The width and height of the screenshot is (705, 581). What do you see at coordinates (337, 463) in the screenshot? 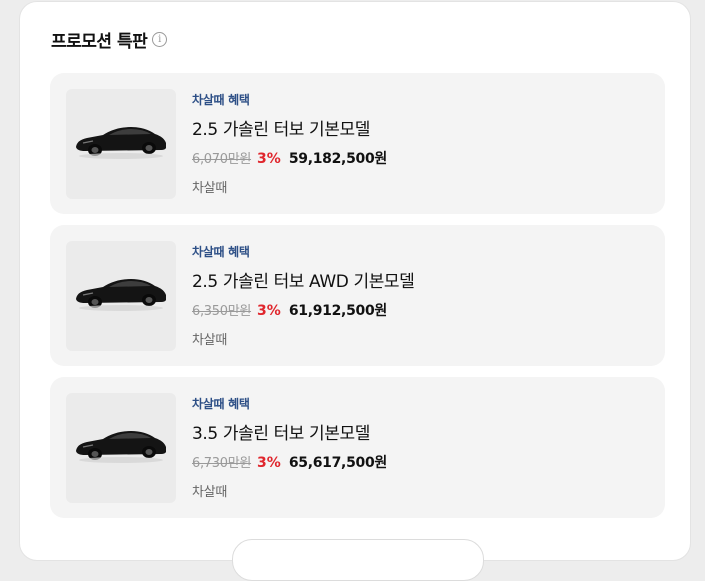
I see `final-price: 65,617,500원` at bounding box center [337, 463].